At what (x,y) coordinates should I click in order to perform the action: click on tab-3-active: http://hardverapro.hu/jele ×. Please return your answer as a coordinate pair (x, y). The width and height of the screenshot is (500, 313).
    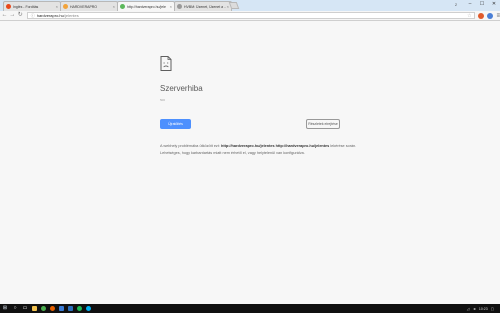
    Looking at the image, I should click on (146, 6).